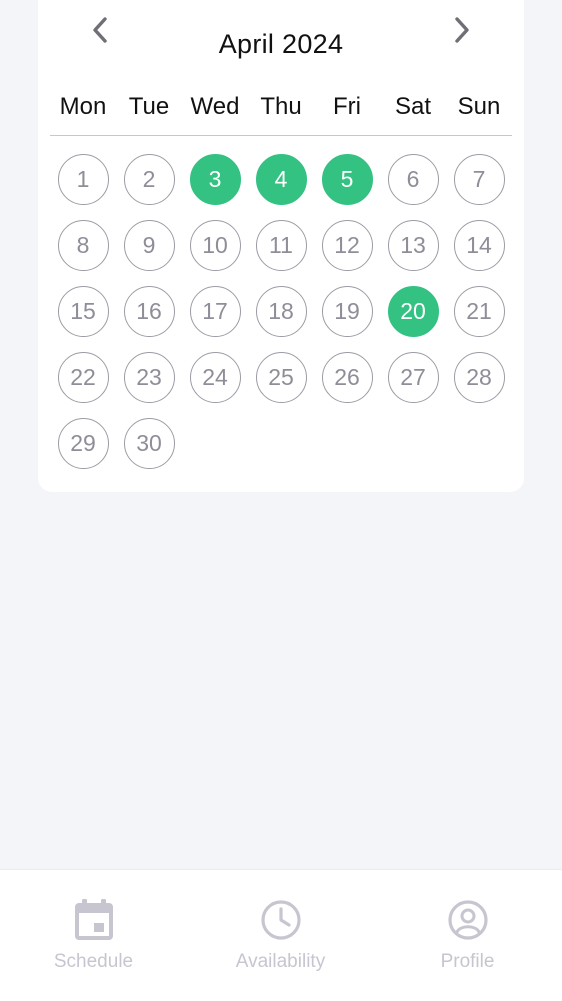  I want to click on clock-icon, so click(280, 920).